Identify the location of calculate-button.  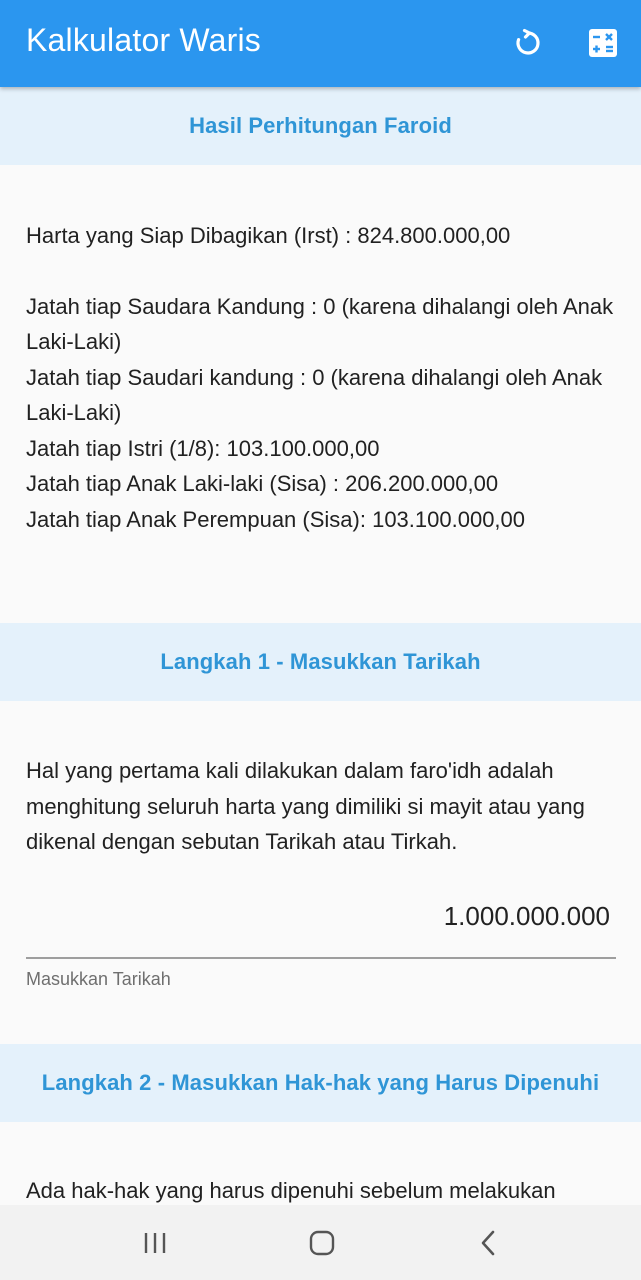
(603, 43).